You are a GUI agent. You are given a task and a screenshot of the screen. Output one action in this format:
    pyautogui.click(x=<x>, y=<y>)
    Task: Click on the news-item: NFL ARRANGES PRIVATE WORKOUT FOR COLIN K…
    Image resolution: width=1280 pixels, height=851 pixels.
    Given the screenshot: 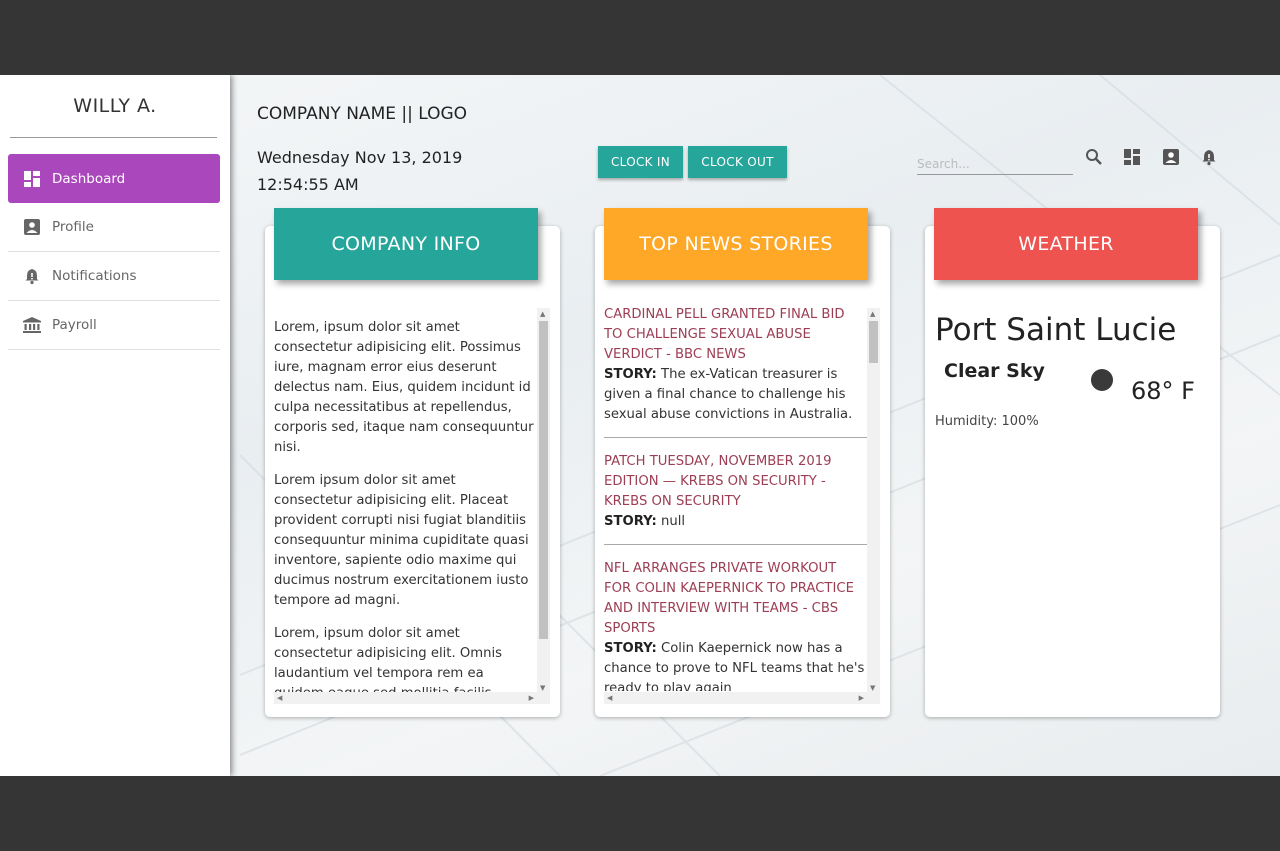 What is the action you would take?
    pyautogui.click(x=735, y=625)
    